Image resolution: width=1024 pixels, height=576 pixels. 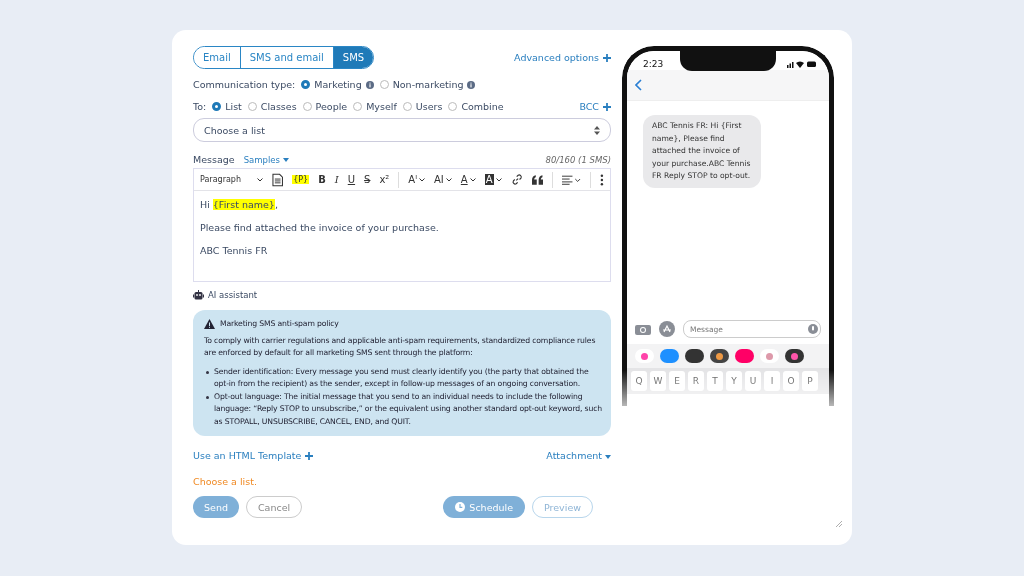 I want to click on radio-label: List, so click(x=233, y=106).